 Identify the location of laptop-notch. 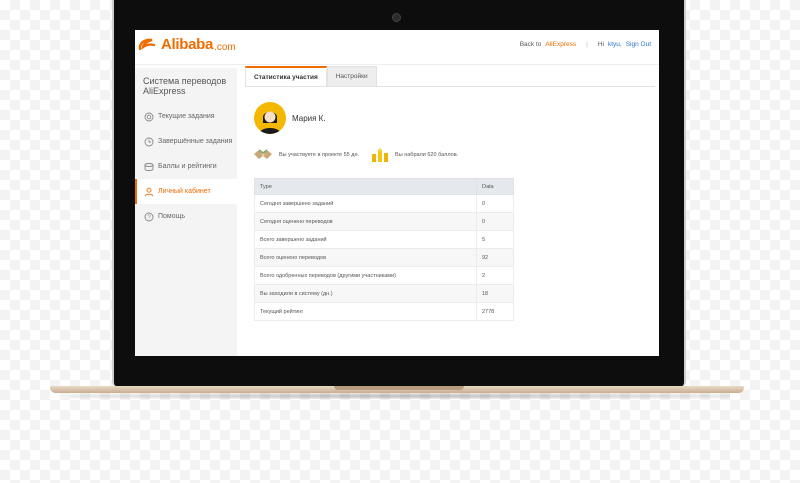
(399, 388).